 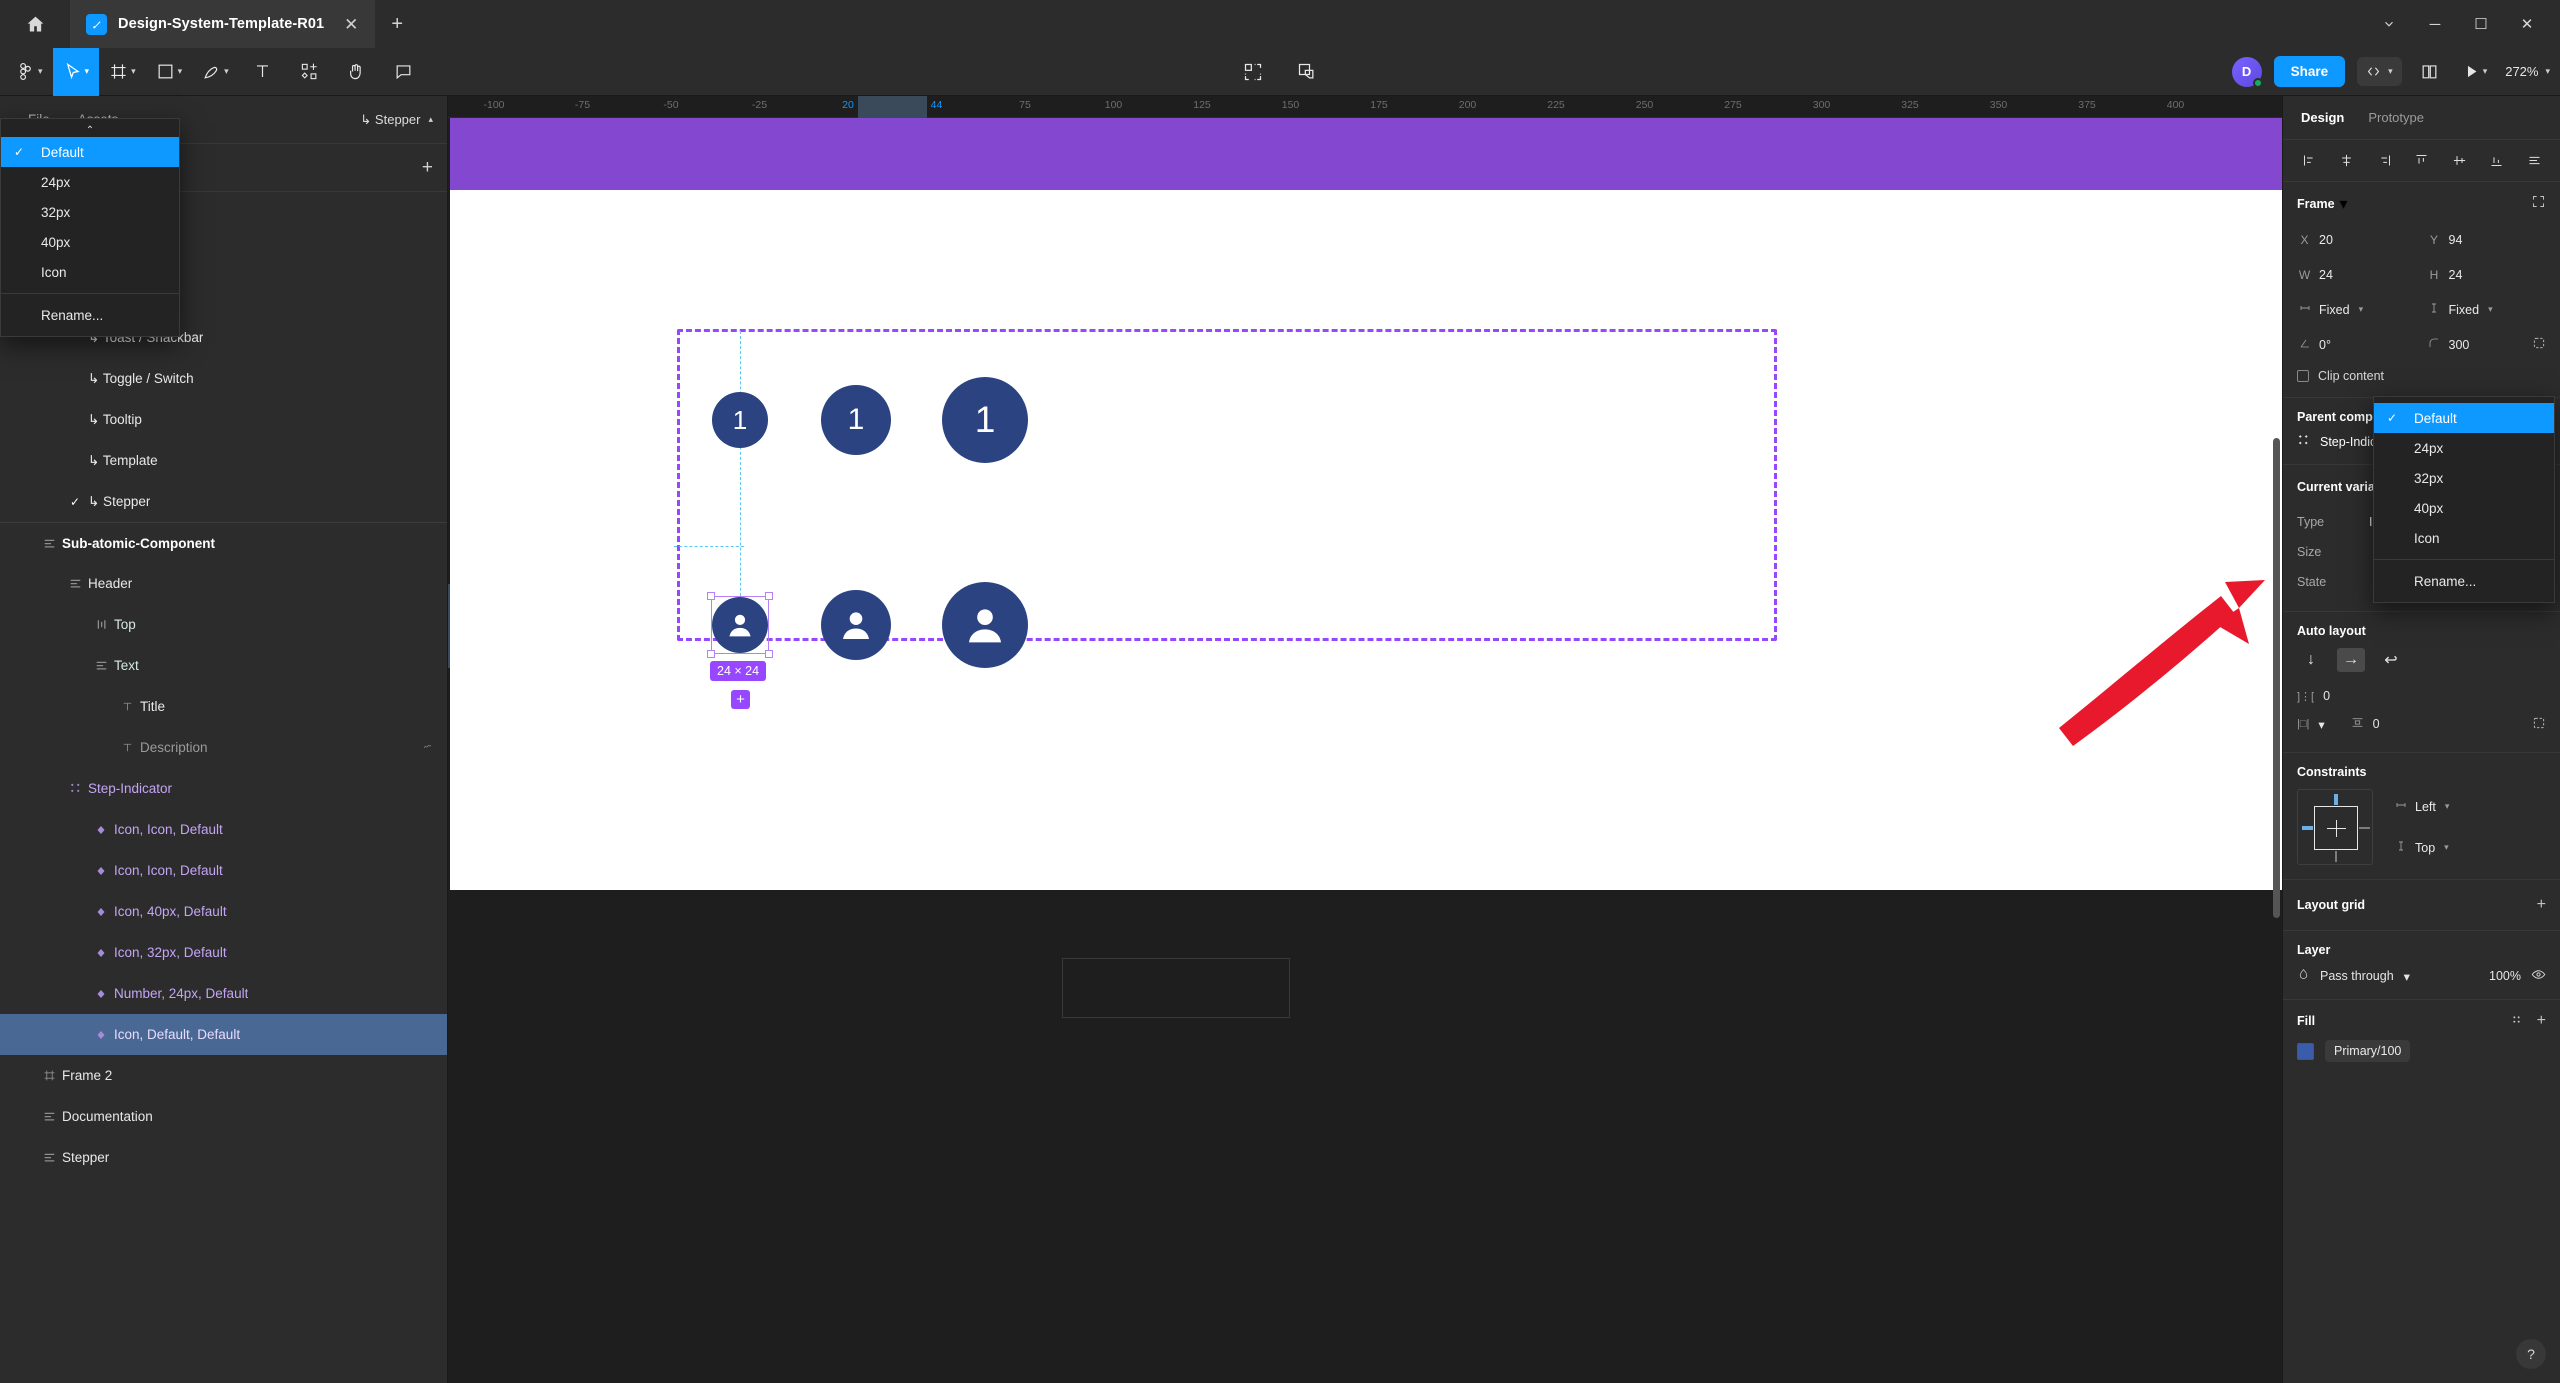 I want to click on figma-menu-button: ▾, so click(x=26, y=72).